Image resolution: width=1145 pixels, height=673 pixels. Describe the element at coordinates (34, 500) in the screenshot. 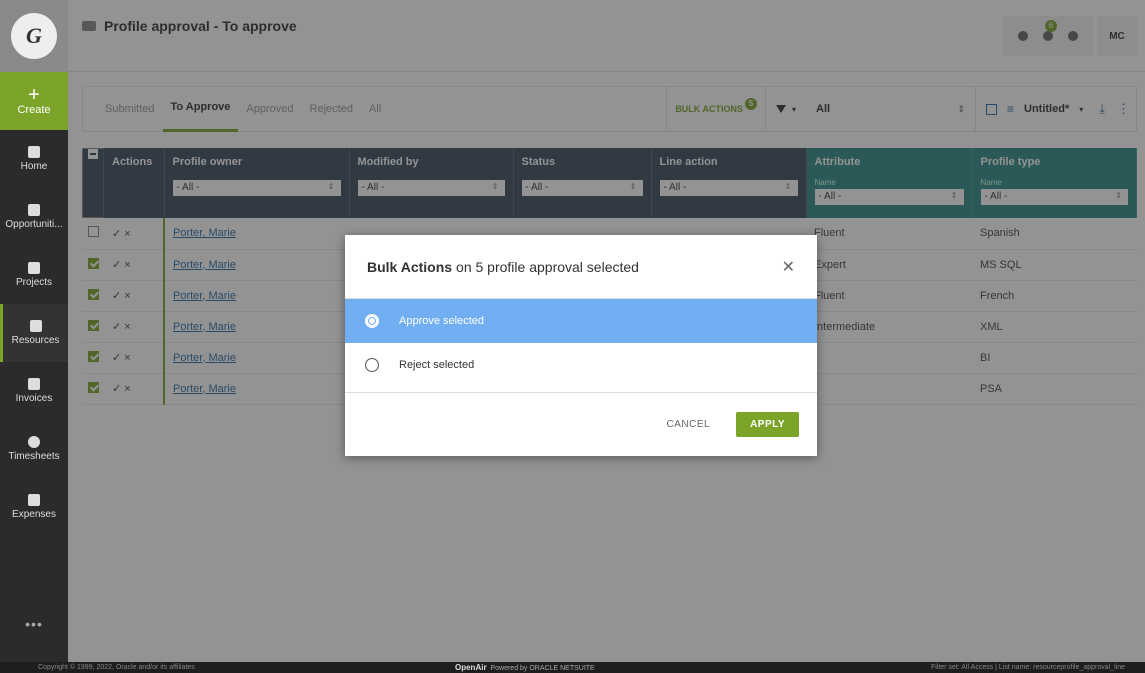

I see `card-icon` at that location.